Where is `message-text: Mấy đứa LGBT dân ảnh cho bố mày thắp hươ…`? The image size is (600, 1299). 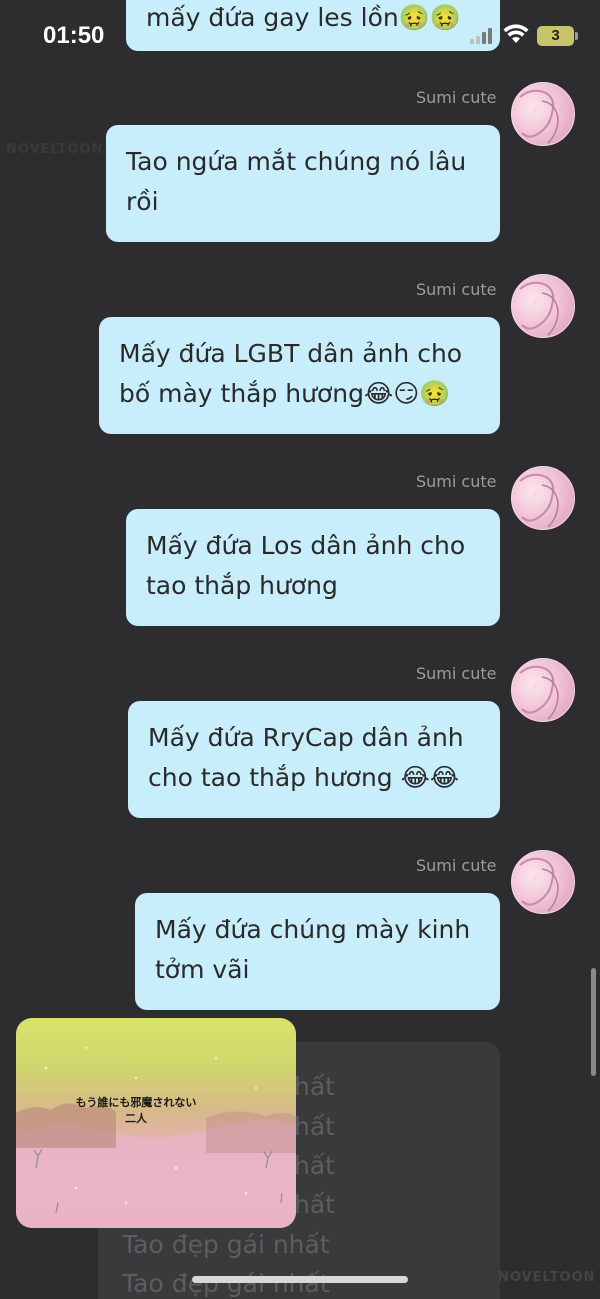
message-text: Mấy đứa LGBT dân ảnh cho bố mày thắp hươ… is located at coordinates (291, 373).